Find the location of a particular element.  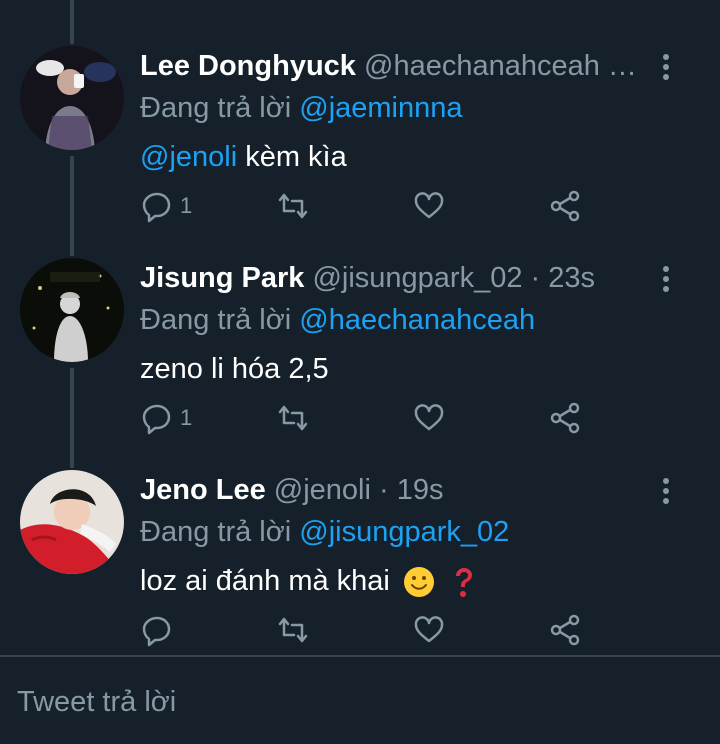

tweet-header: Jisung Park @jisungpark_02 · 23s is located at coordinates (390, 278).